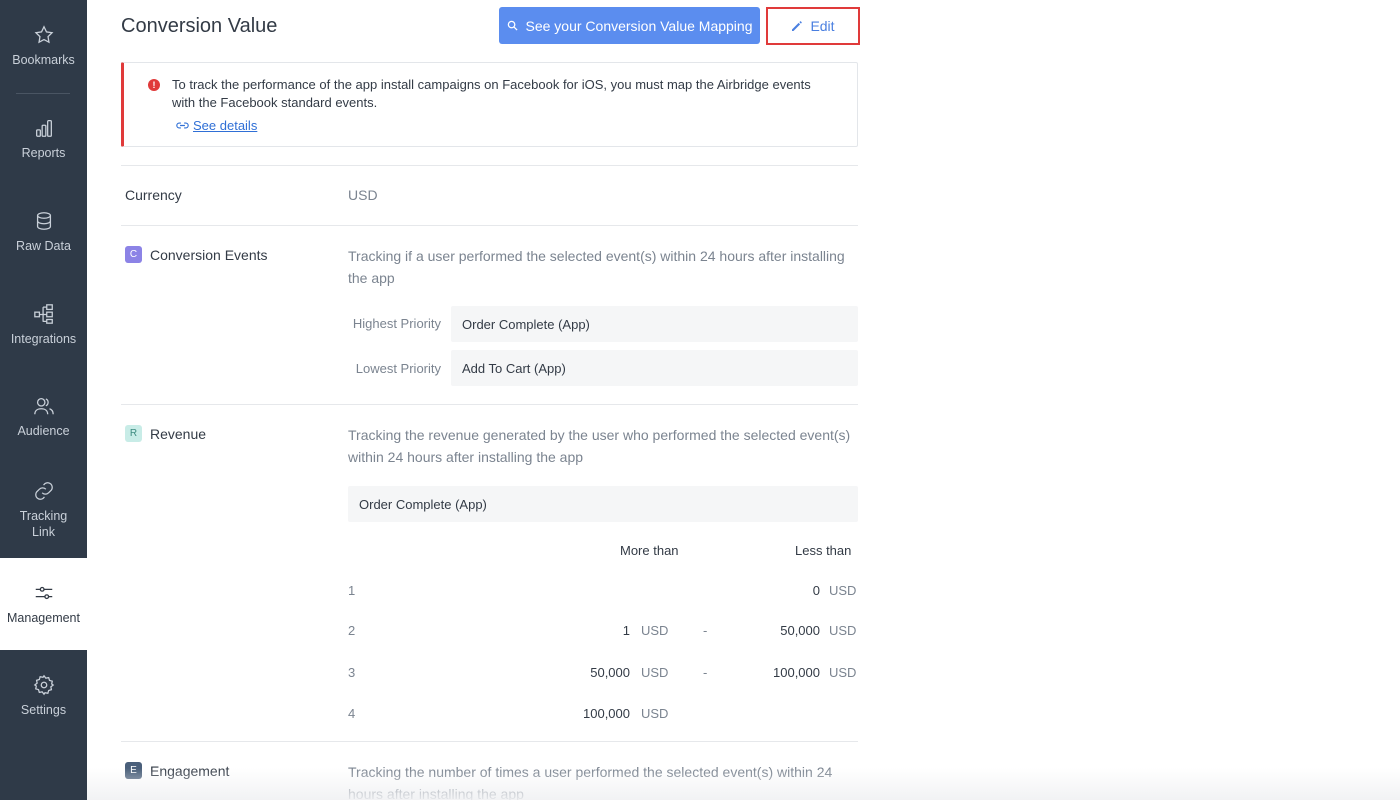 This screenshot has width=1400, height=800. Describe the element at coordinates (133, 770) in the screenshot. I see `engagement-badge: E` at that location.